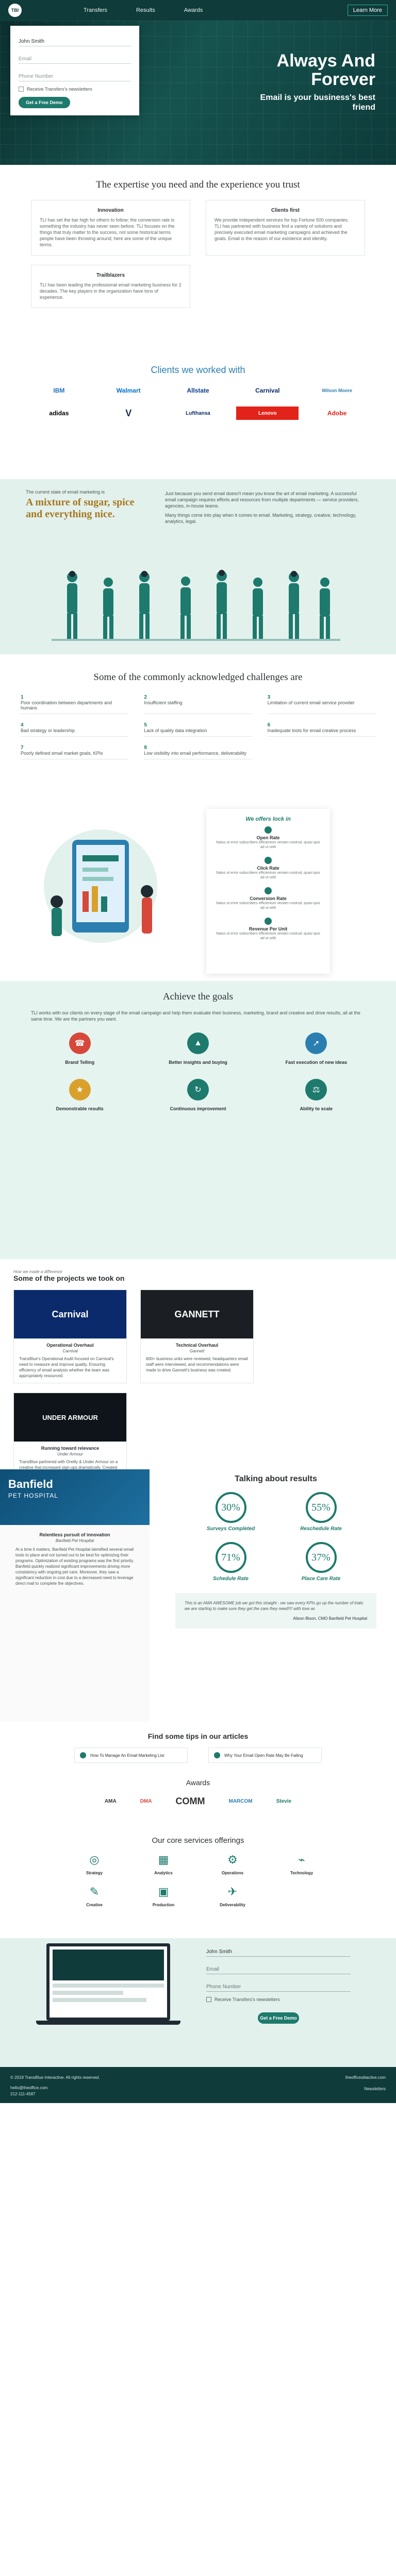 The width and height of the screenshot is (396, 2576). I want to click on client-logo-ibm: IBM, so click(59, 390).